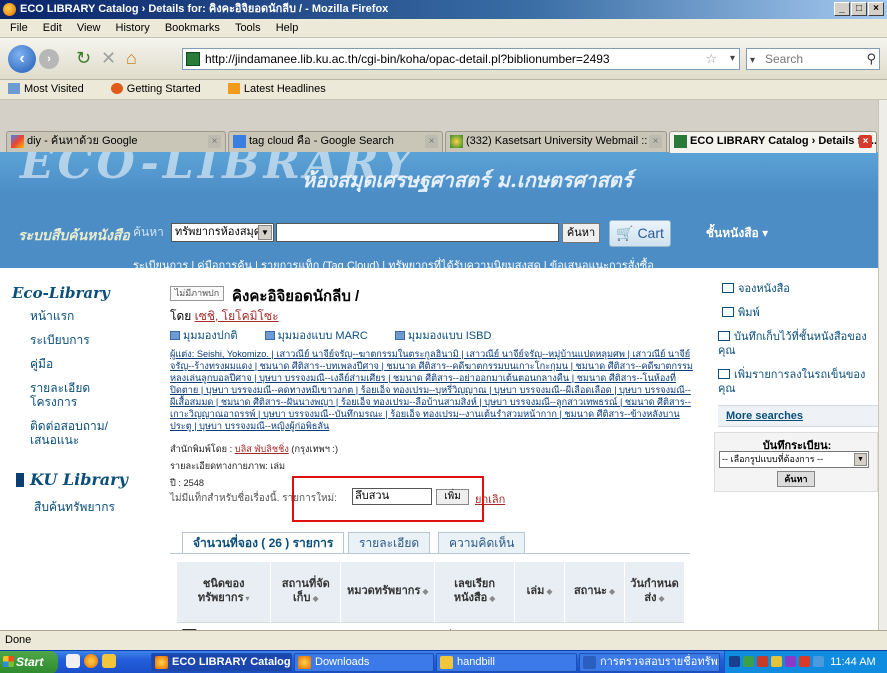 The height and width of the screenshot is (673, 887). I want to click on header-label: วันกำหนดส่ง, so click(654, 591).